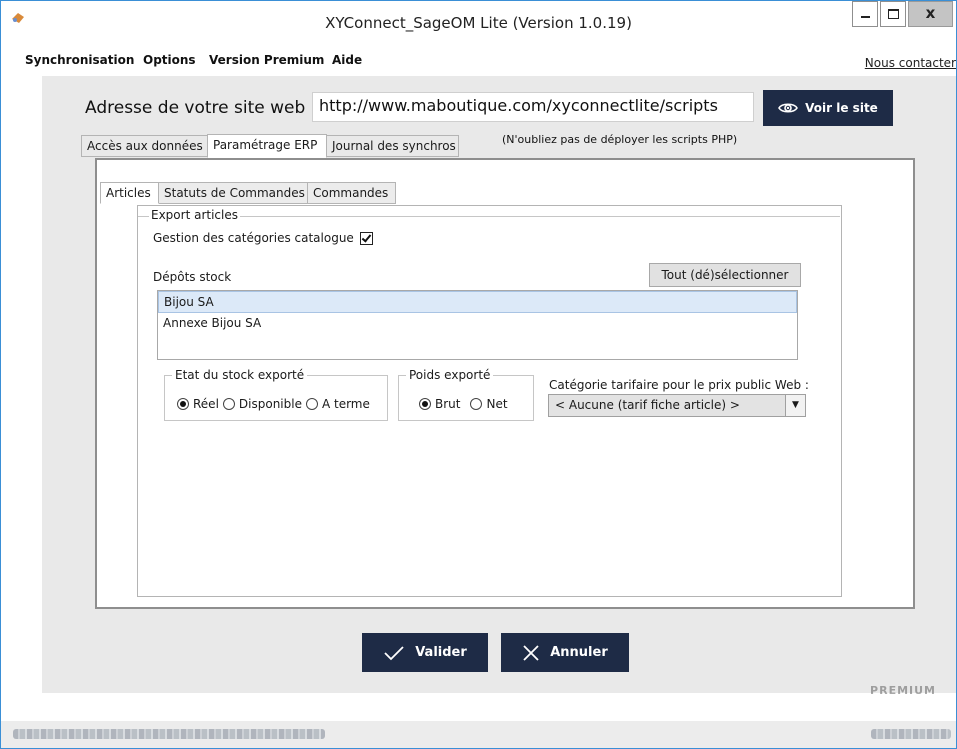  What do you see at coordinates (795, 405) in the screenshot?
I see `chevron-down-icon: ▼` at bounding box center [795, 405].